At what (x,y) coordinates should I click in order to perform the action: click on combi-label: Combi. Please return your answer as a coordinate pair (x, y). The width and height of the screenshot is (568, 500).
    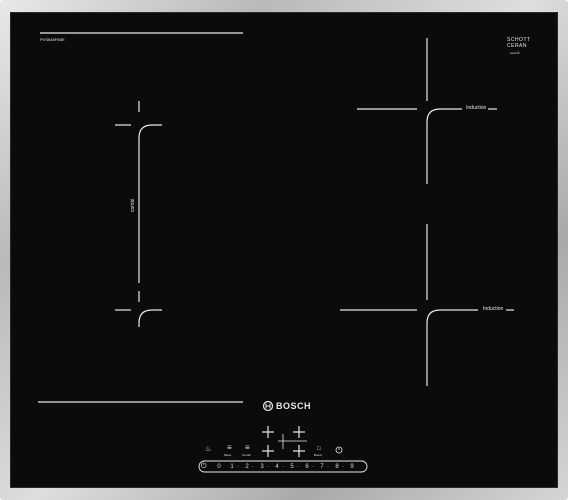
    Looking at the image, I should click on (246, 455).